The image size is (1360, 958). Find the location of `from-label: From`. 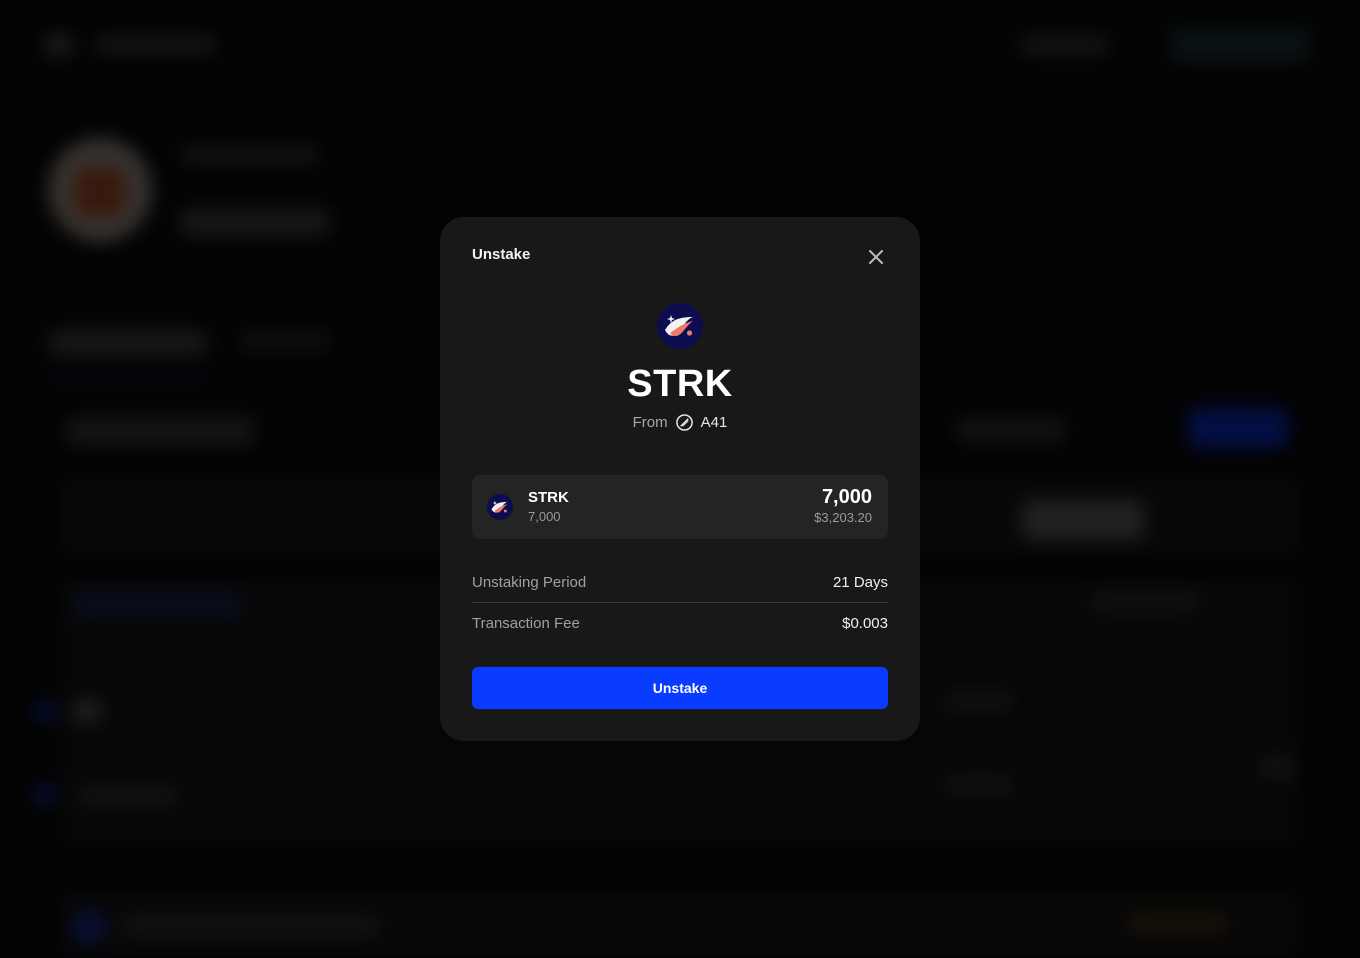

from-label: From is located at coordinates (650, 422).